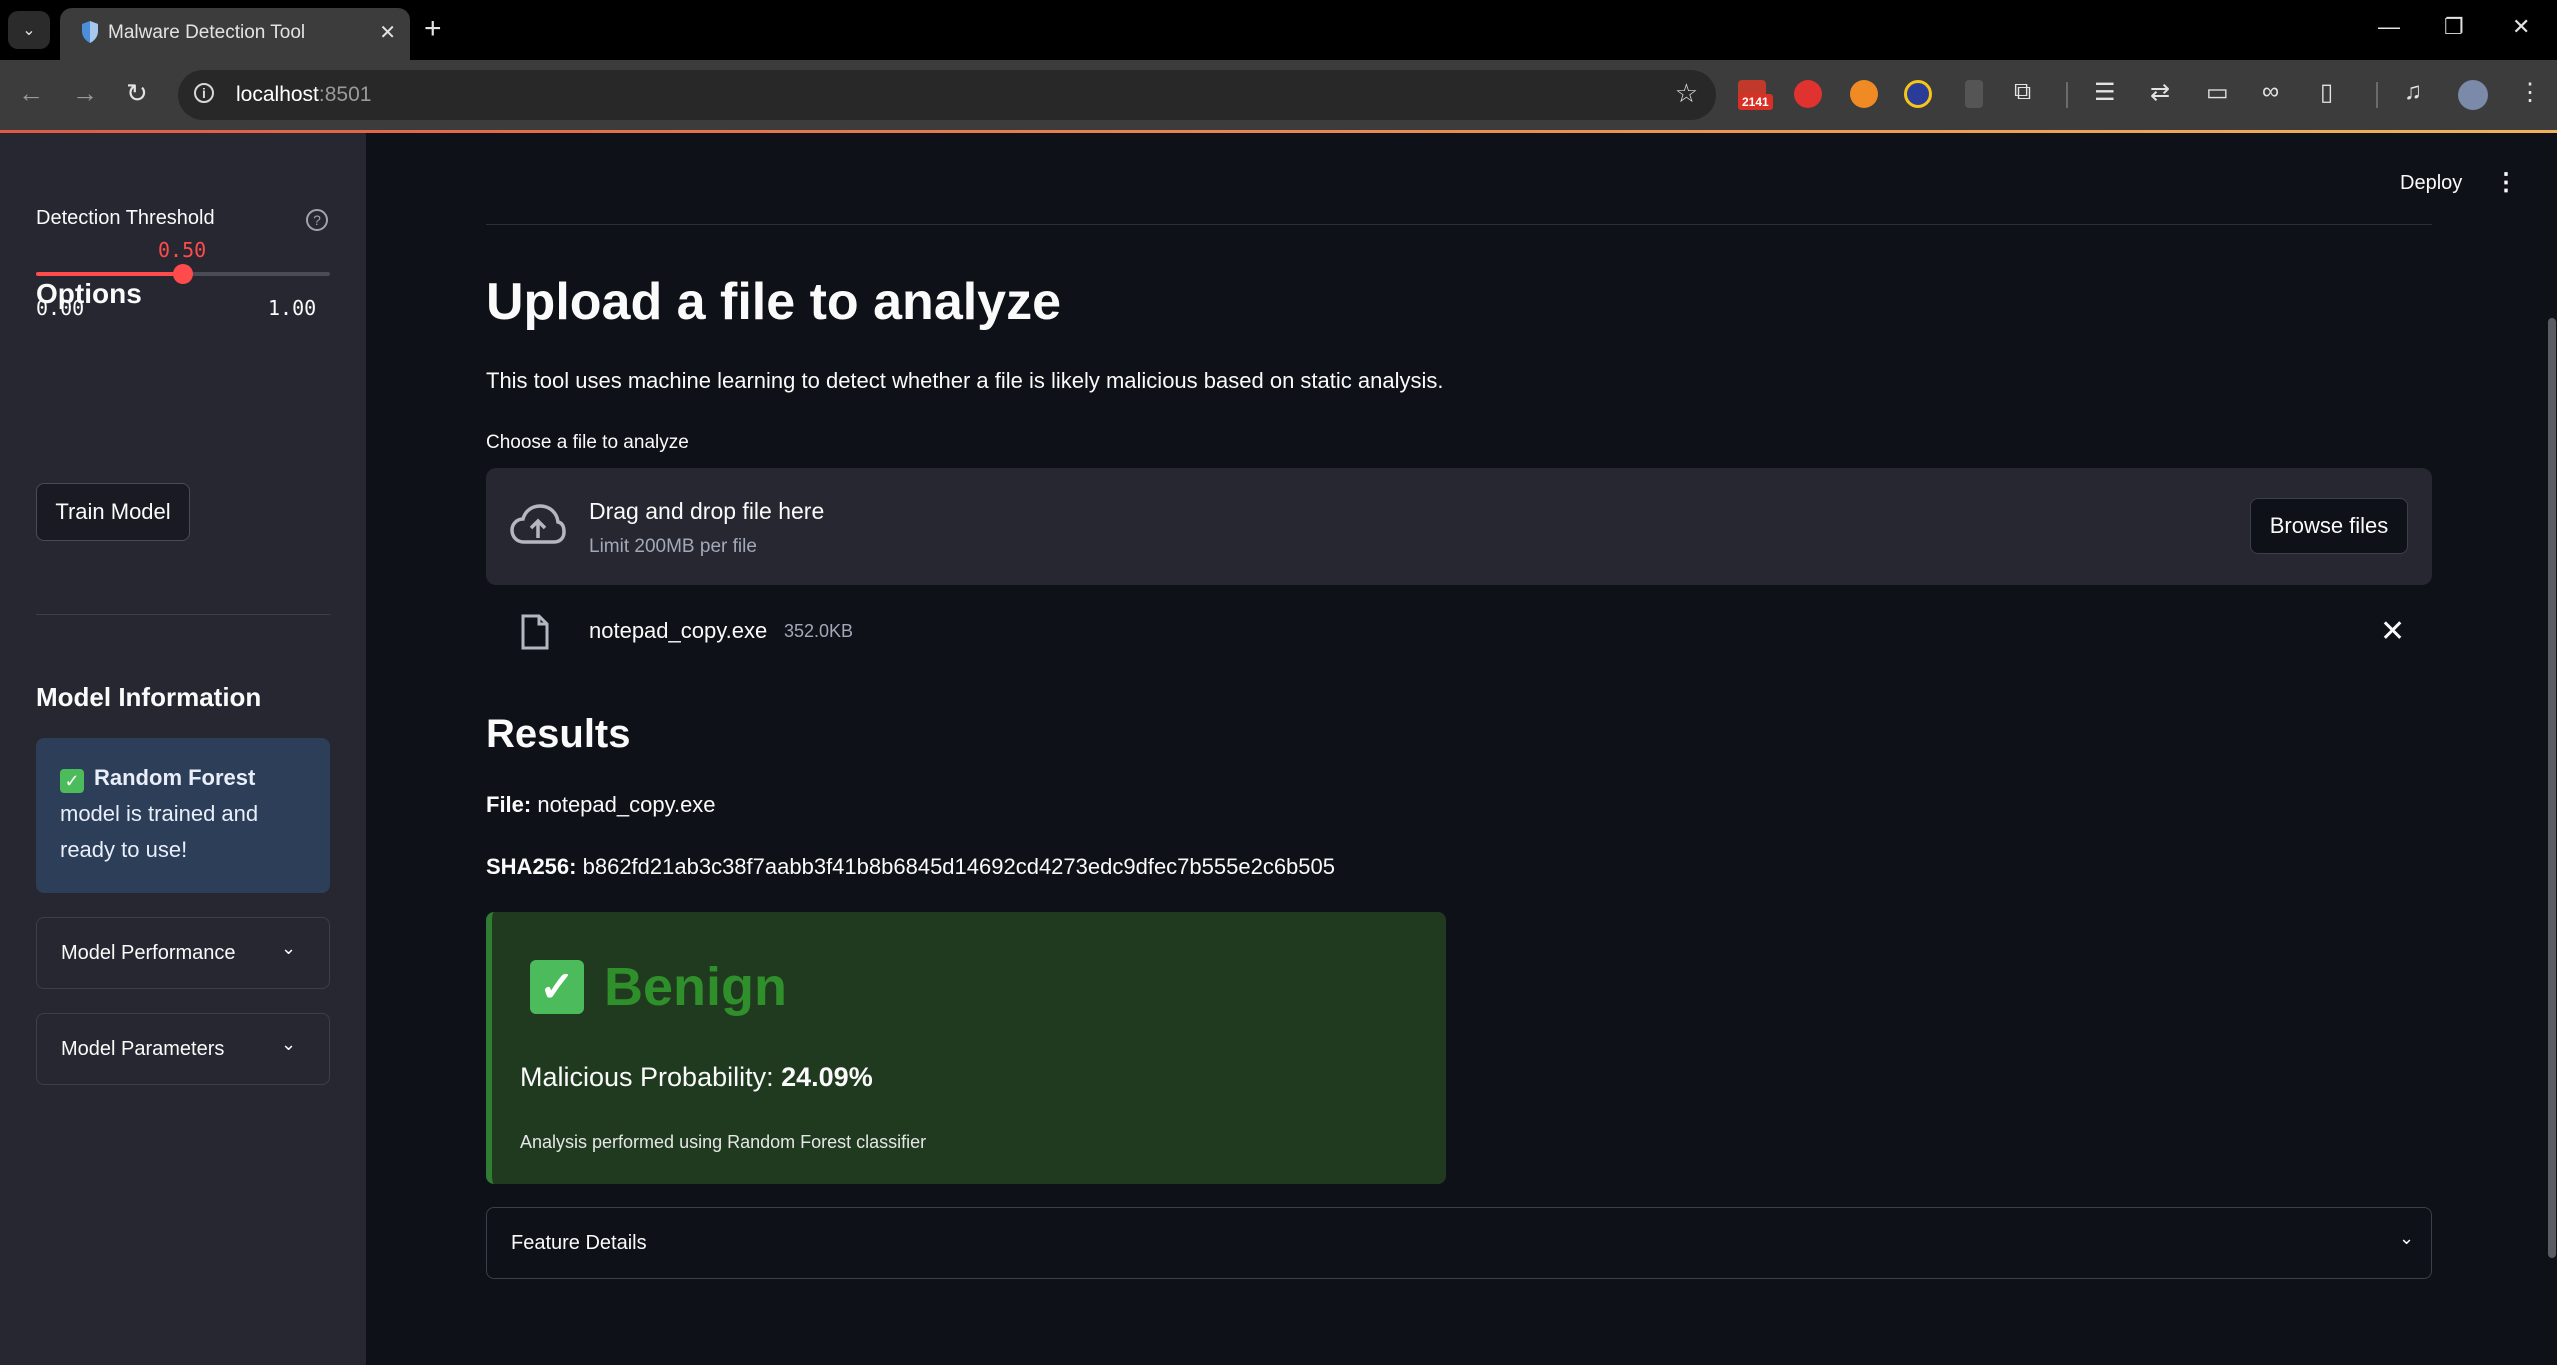 The width and height of the screenshot is (2557, 1365). I want to click on scrollbar, so click(2552, 788).